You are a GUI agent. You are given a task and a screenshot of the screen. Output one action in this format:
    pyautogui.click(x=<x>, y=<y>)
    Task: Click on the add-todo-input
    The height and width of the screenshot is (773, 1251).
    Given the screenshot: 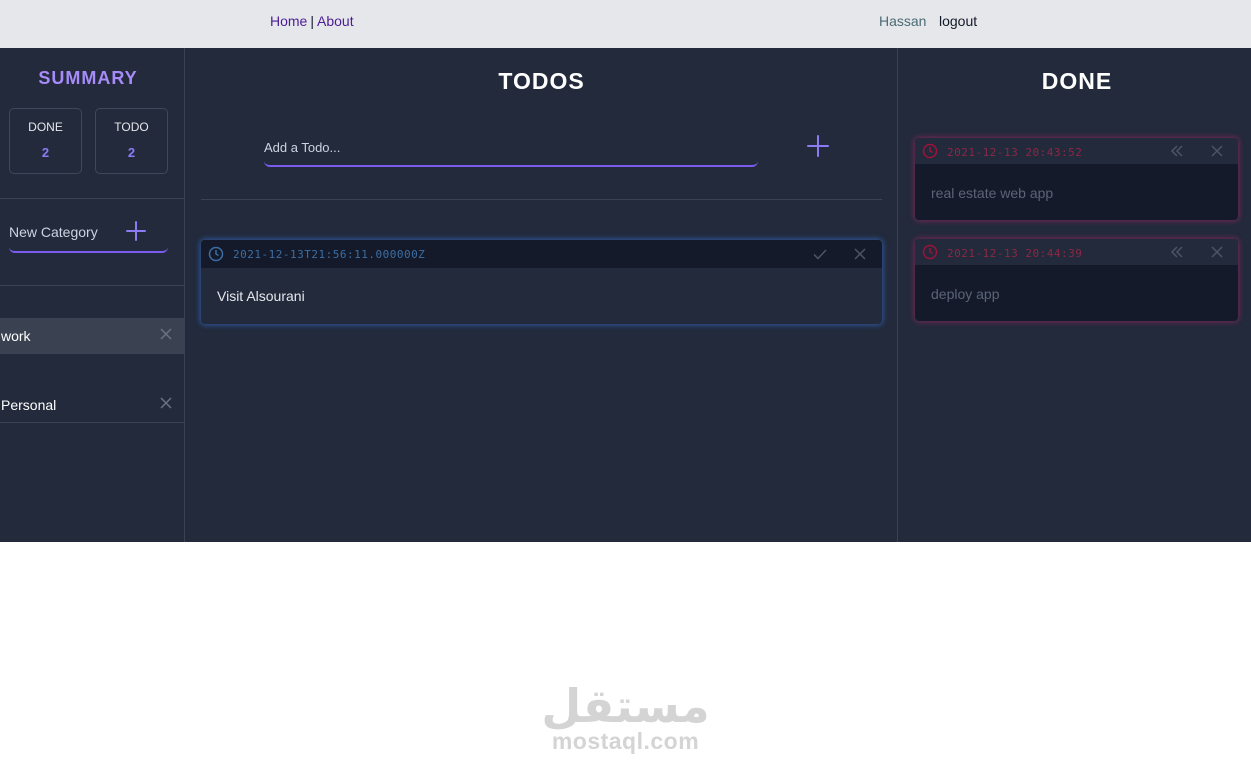 What is the action you would take?
    pyautogui.click(x=464, y=147)
    